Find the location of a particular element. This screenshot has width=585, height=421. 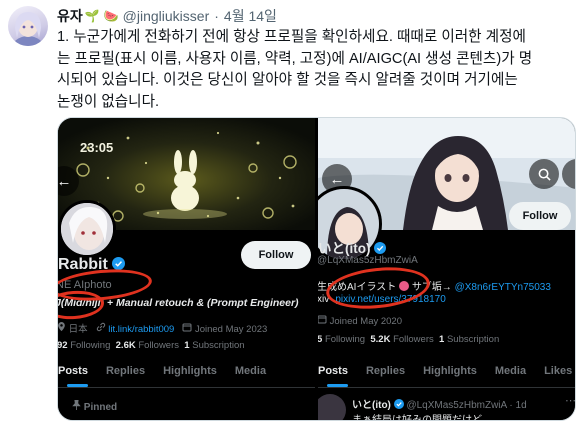

tab-likes: Likes is located at coordinates (555, 371).